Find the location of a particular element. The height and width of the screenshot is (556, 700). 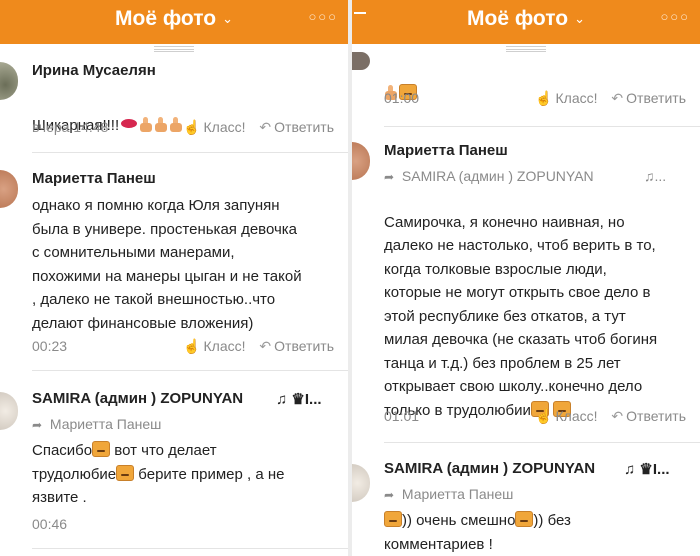

reply-to: ➦ SAMIRA (админ ) ZOPUNYAN is located at coordinates (489, 176).